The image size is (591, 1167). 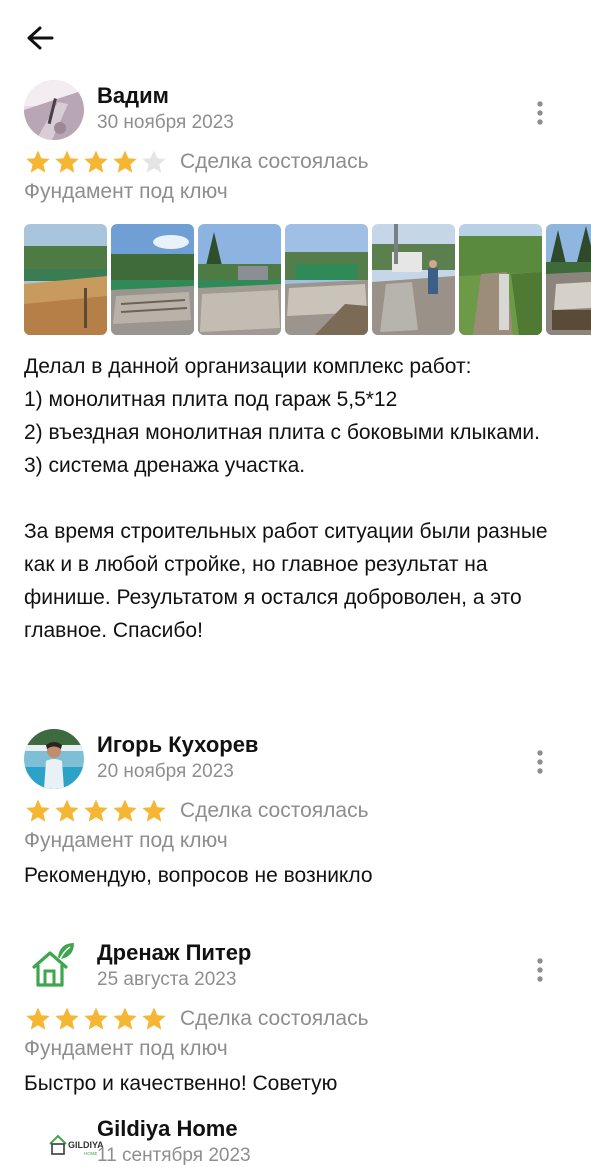 I want to click on review-text: Быстро и качественно! Советую, so click(x=181, y=1083).